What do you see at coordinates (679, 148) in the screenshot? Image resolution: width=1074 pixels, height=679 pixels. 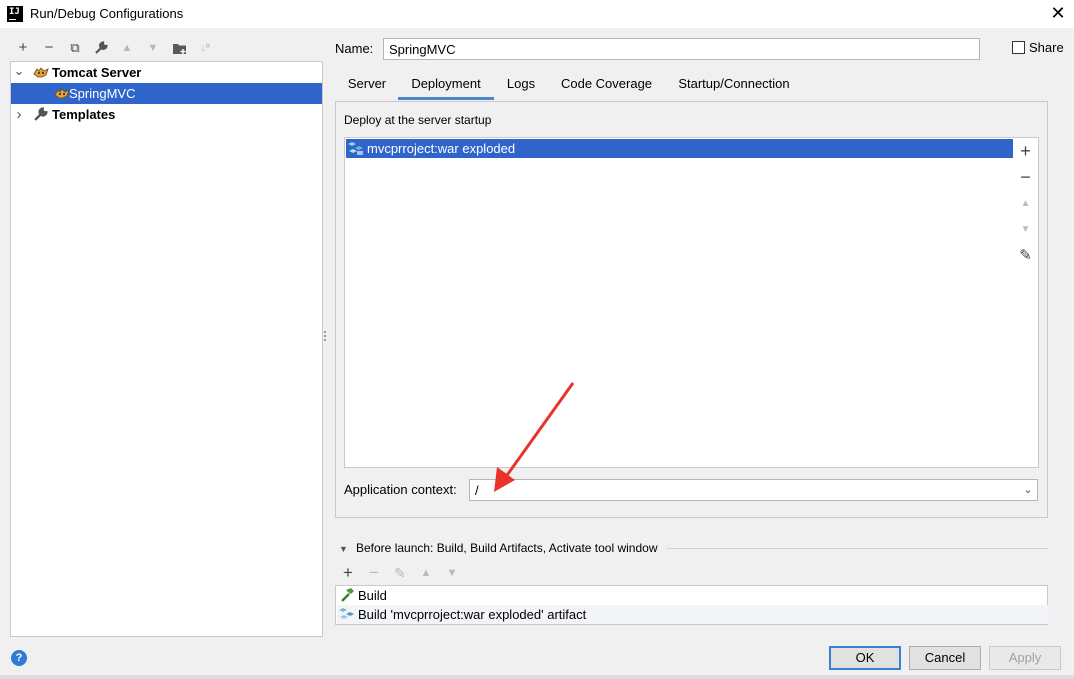 I see `list-item: mvcprroject:war exploded` at bounding box center [679, 148].